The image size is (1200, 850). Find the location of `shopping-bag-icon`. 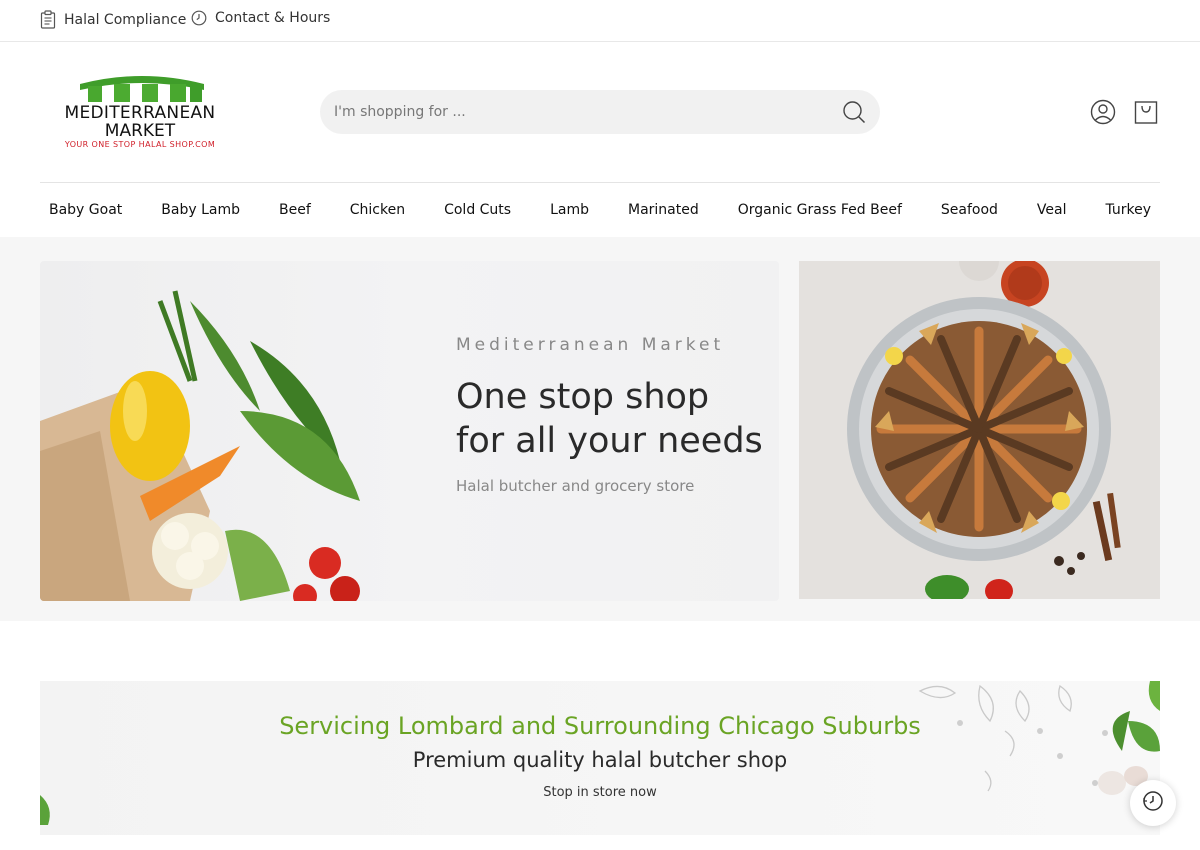

shopping-bag-icon is located at coordinates (1147, 112).